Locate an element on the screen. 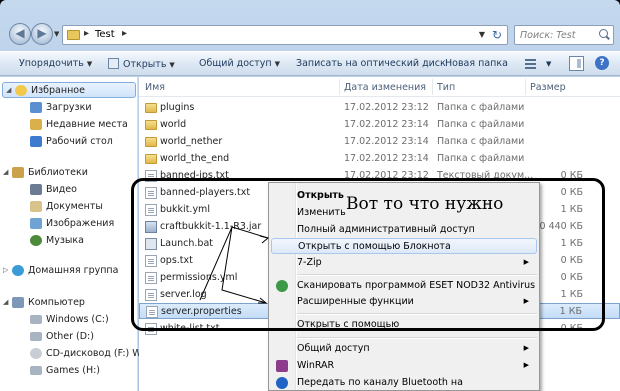 This screenshot has width=620, height=391. column-name: Имя is located at coordinates (155, 87).